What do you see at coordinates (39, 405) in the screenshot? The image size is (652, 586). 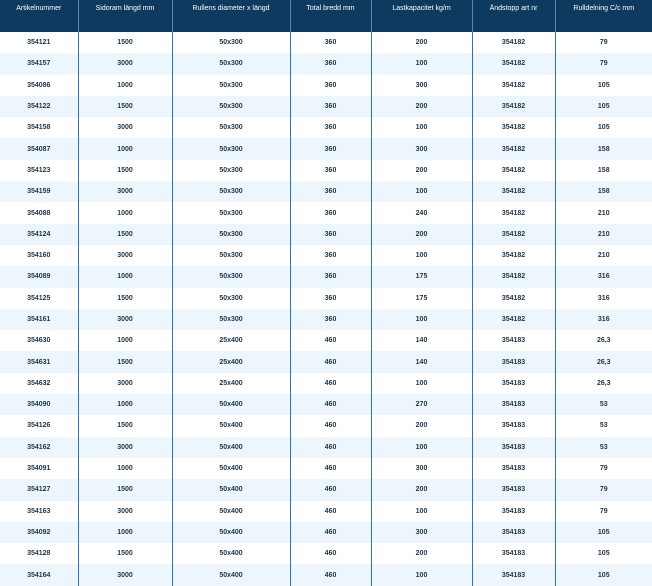 I see `cell-article-number: 354090` at bounding box center [39, 405].